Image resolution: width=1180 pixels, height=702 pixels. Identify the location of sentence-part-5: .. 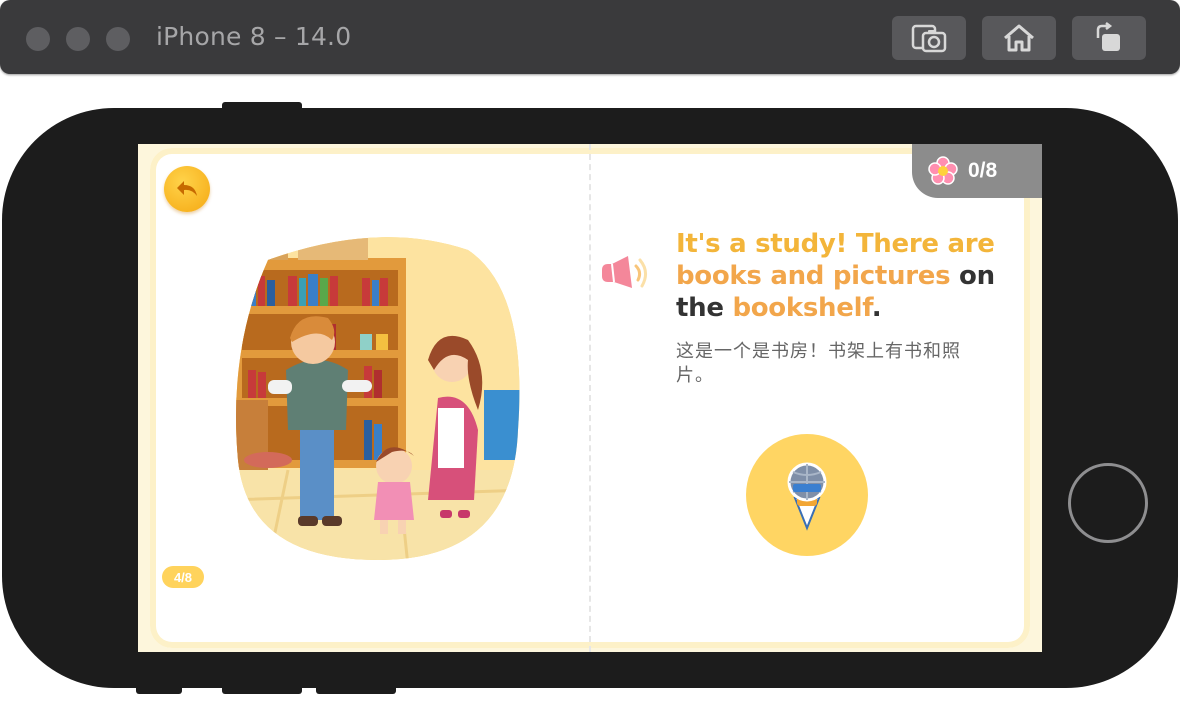
(876, 308).